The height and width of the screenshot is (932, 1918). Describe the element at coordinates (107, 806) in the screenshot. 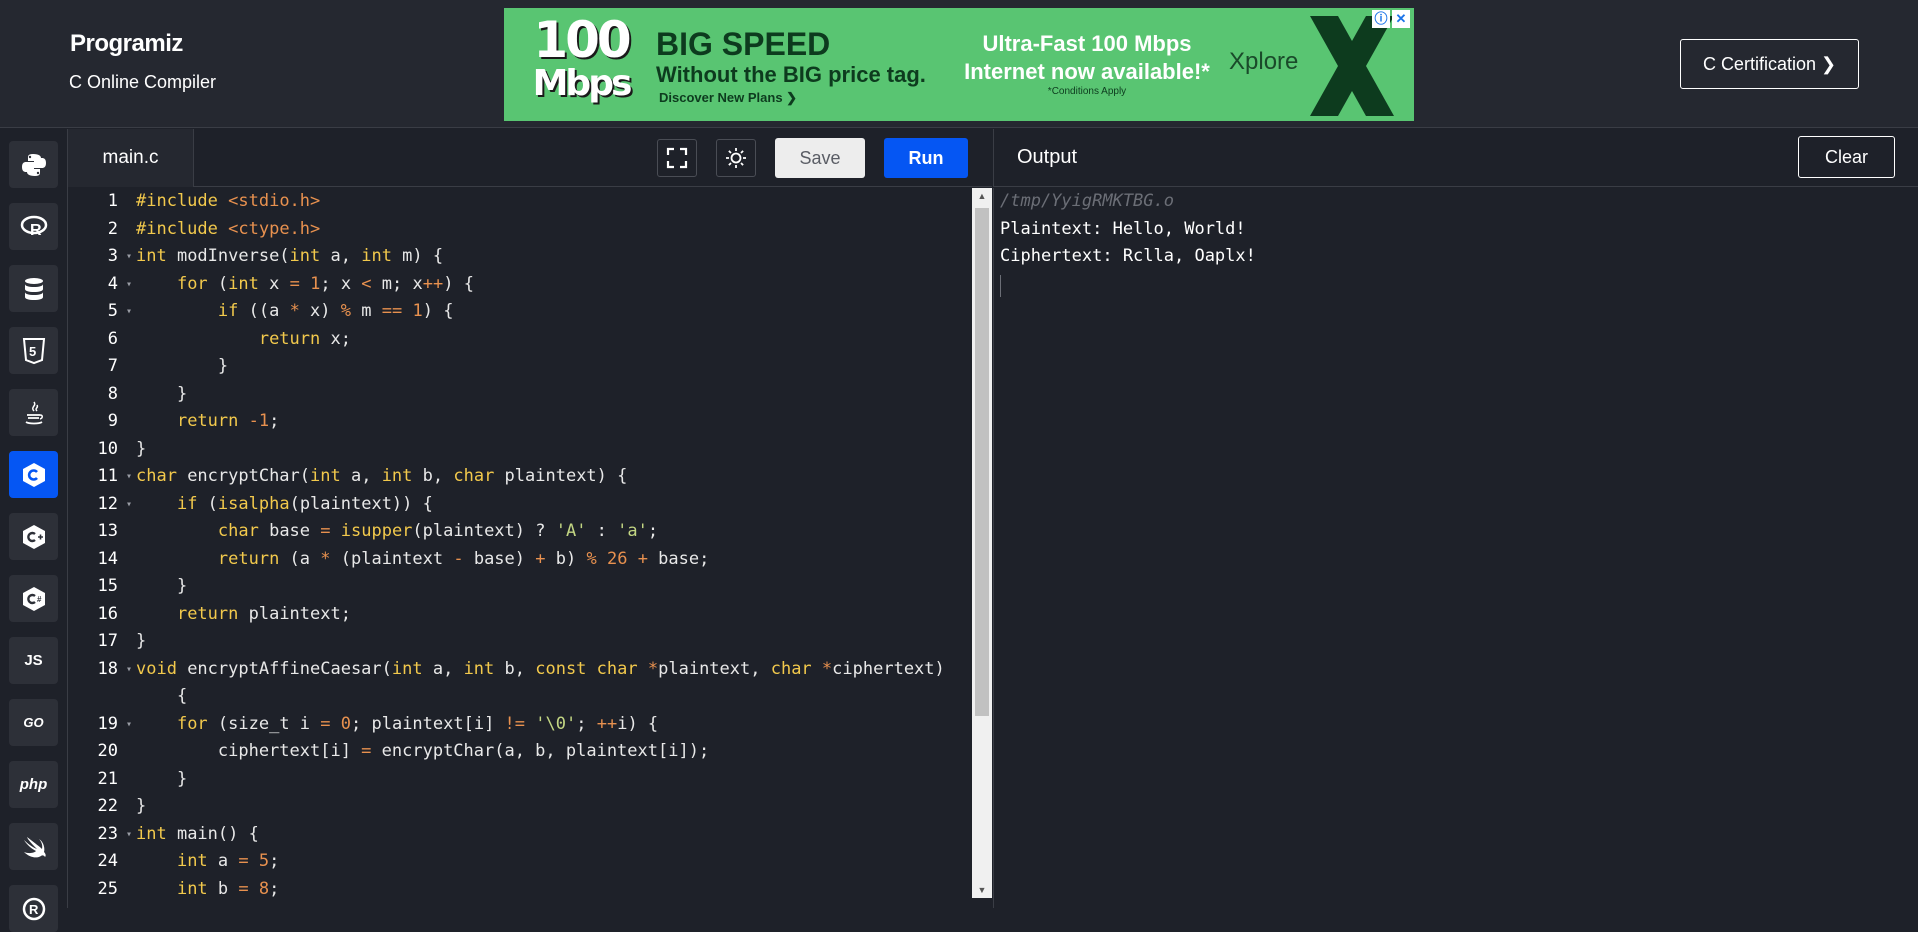

I see `line-number: 22` at that location.